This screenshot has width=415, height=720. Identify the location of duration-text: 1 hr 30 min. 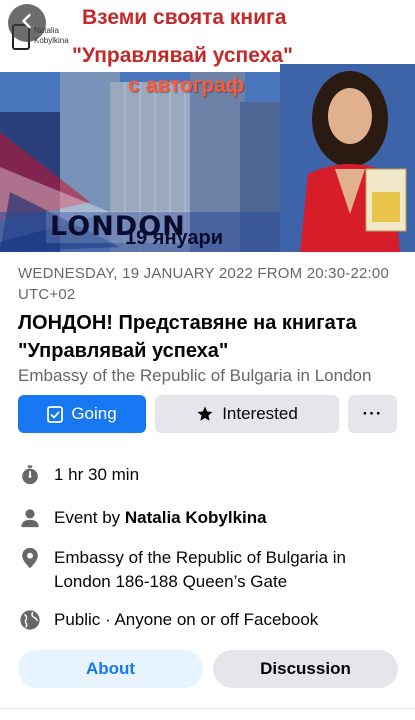
(97, 474).